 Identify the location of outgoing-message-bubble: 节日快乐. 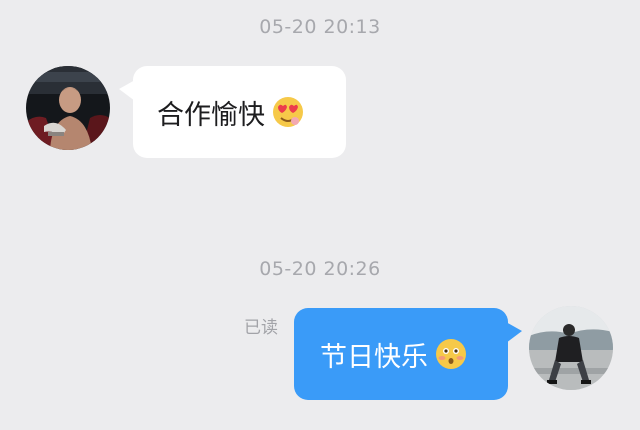
(408, 354).